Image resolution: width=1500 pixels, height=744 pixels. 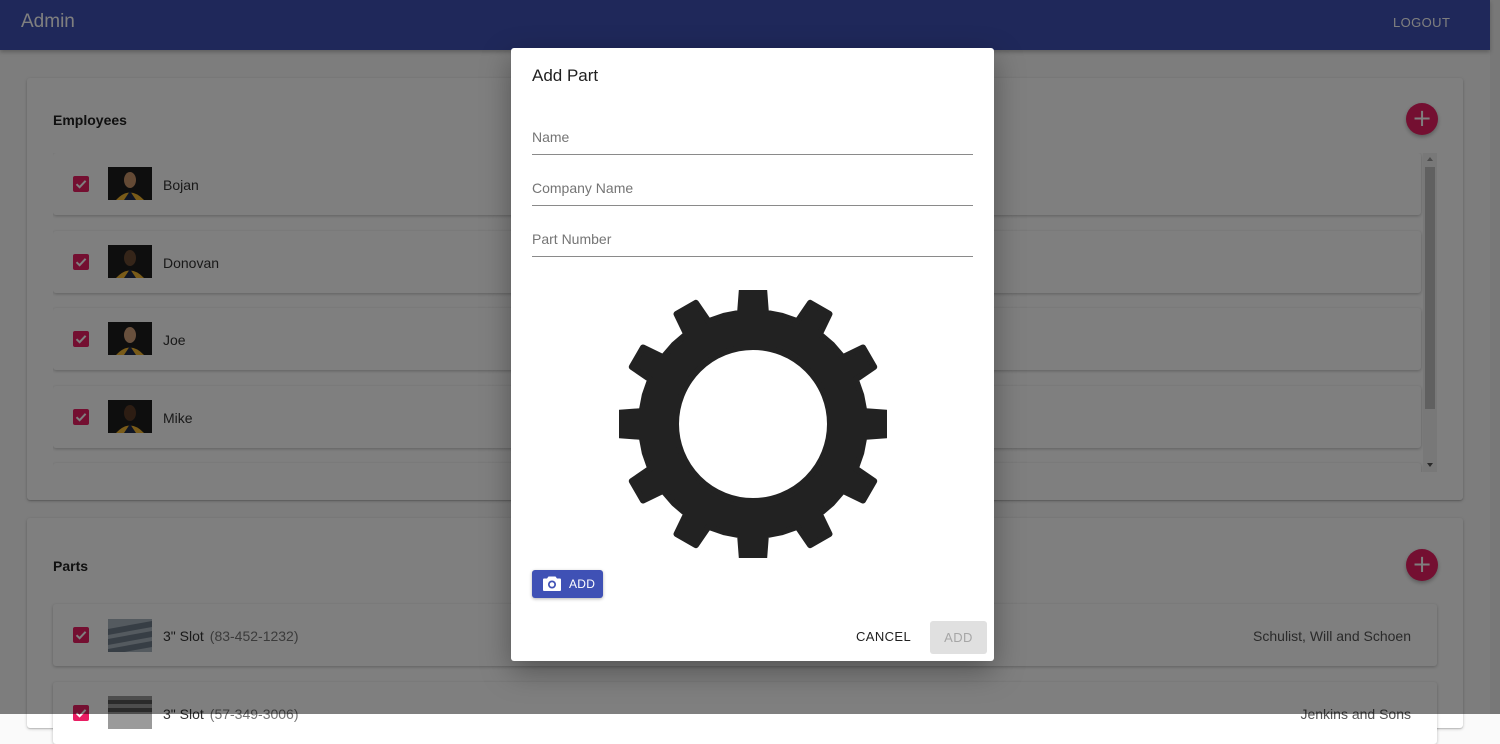 I want to click on part-number-field, so click(x=752, y=239).